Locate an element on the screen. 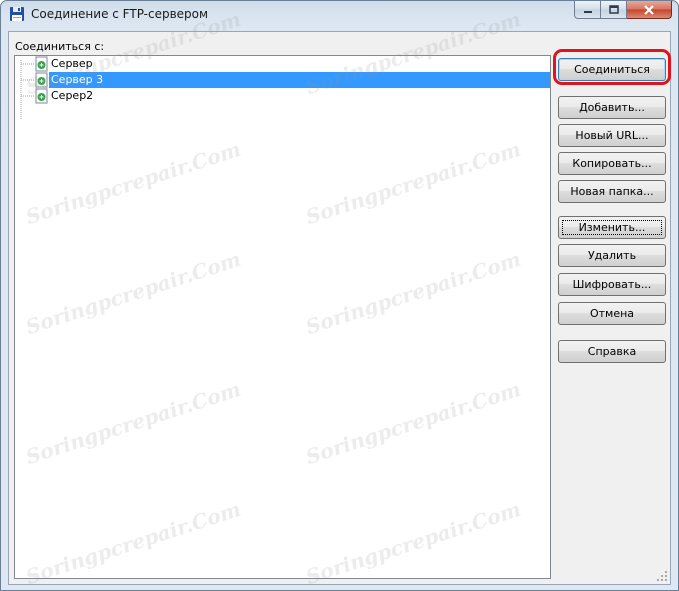 Image resolution: width=679 pixels, height=591 pixels. minimize-button is located at coordinates (587, 10).